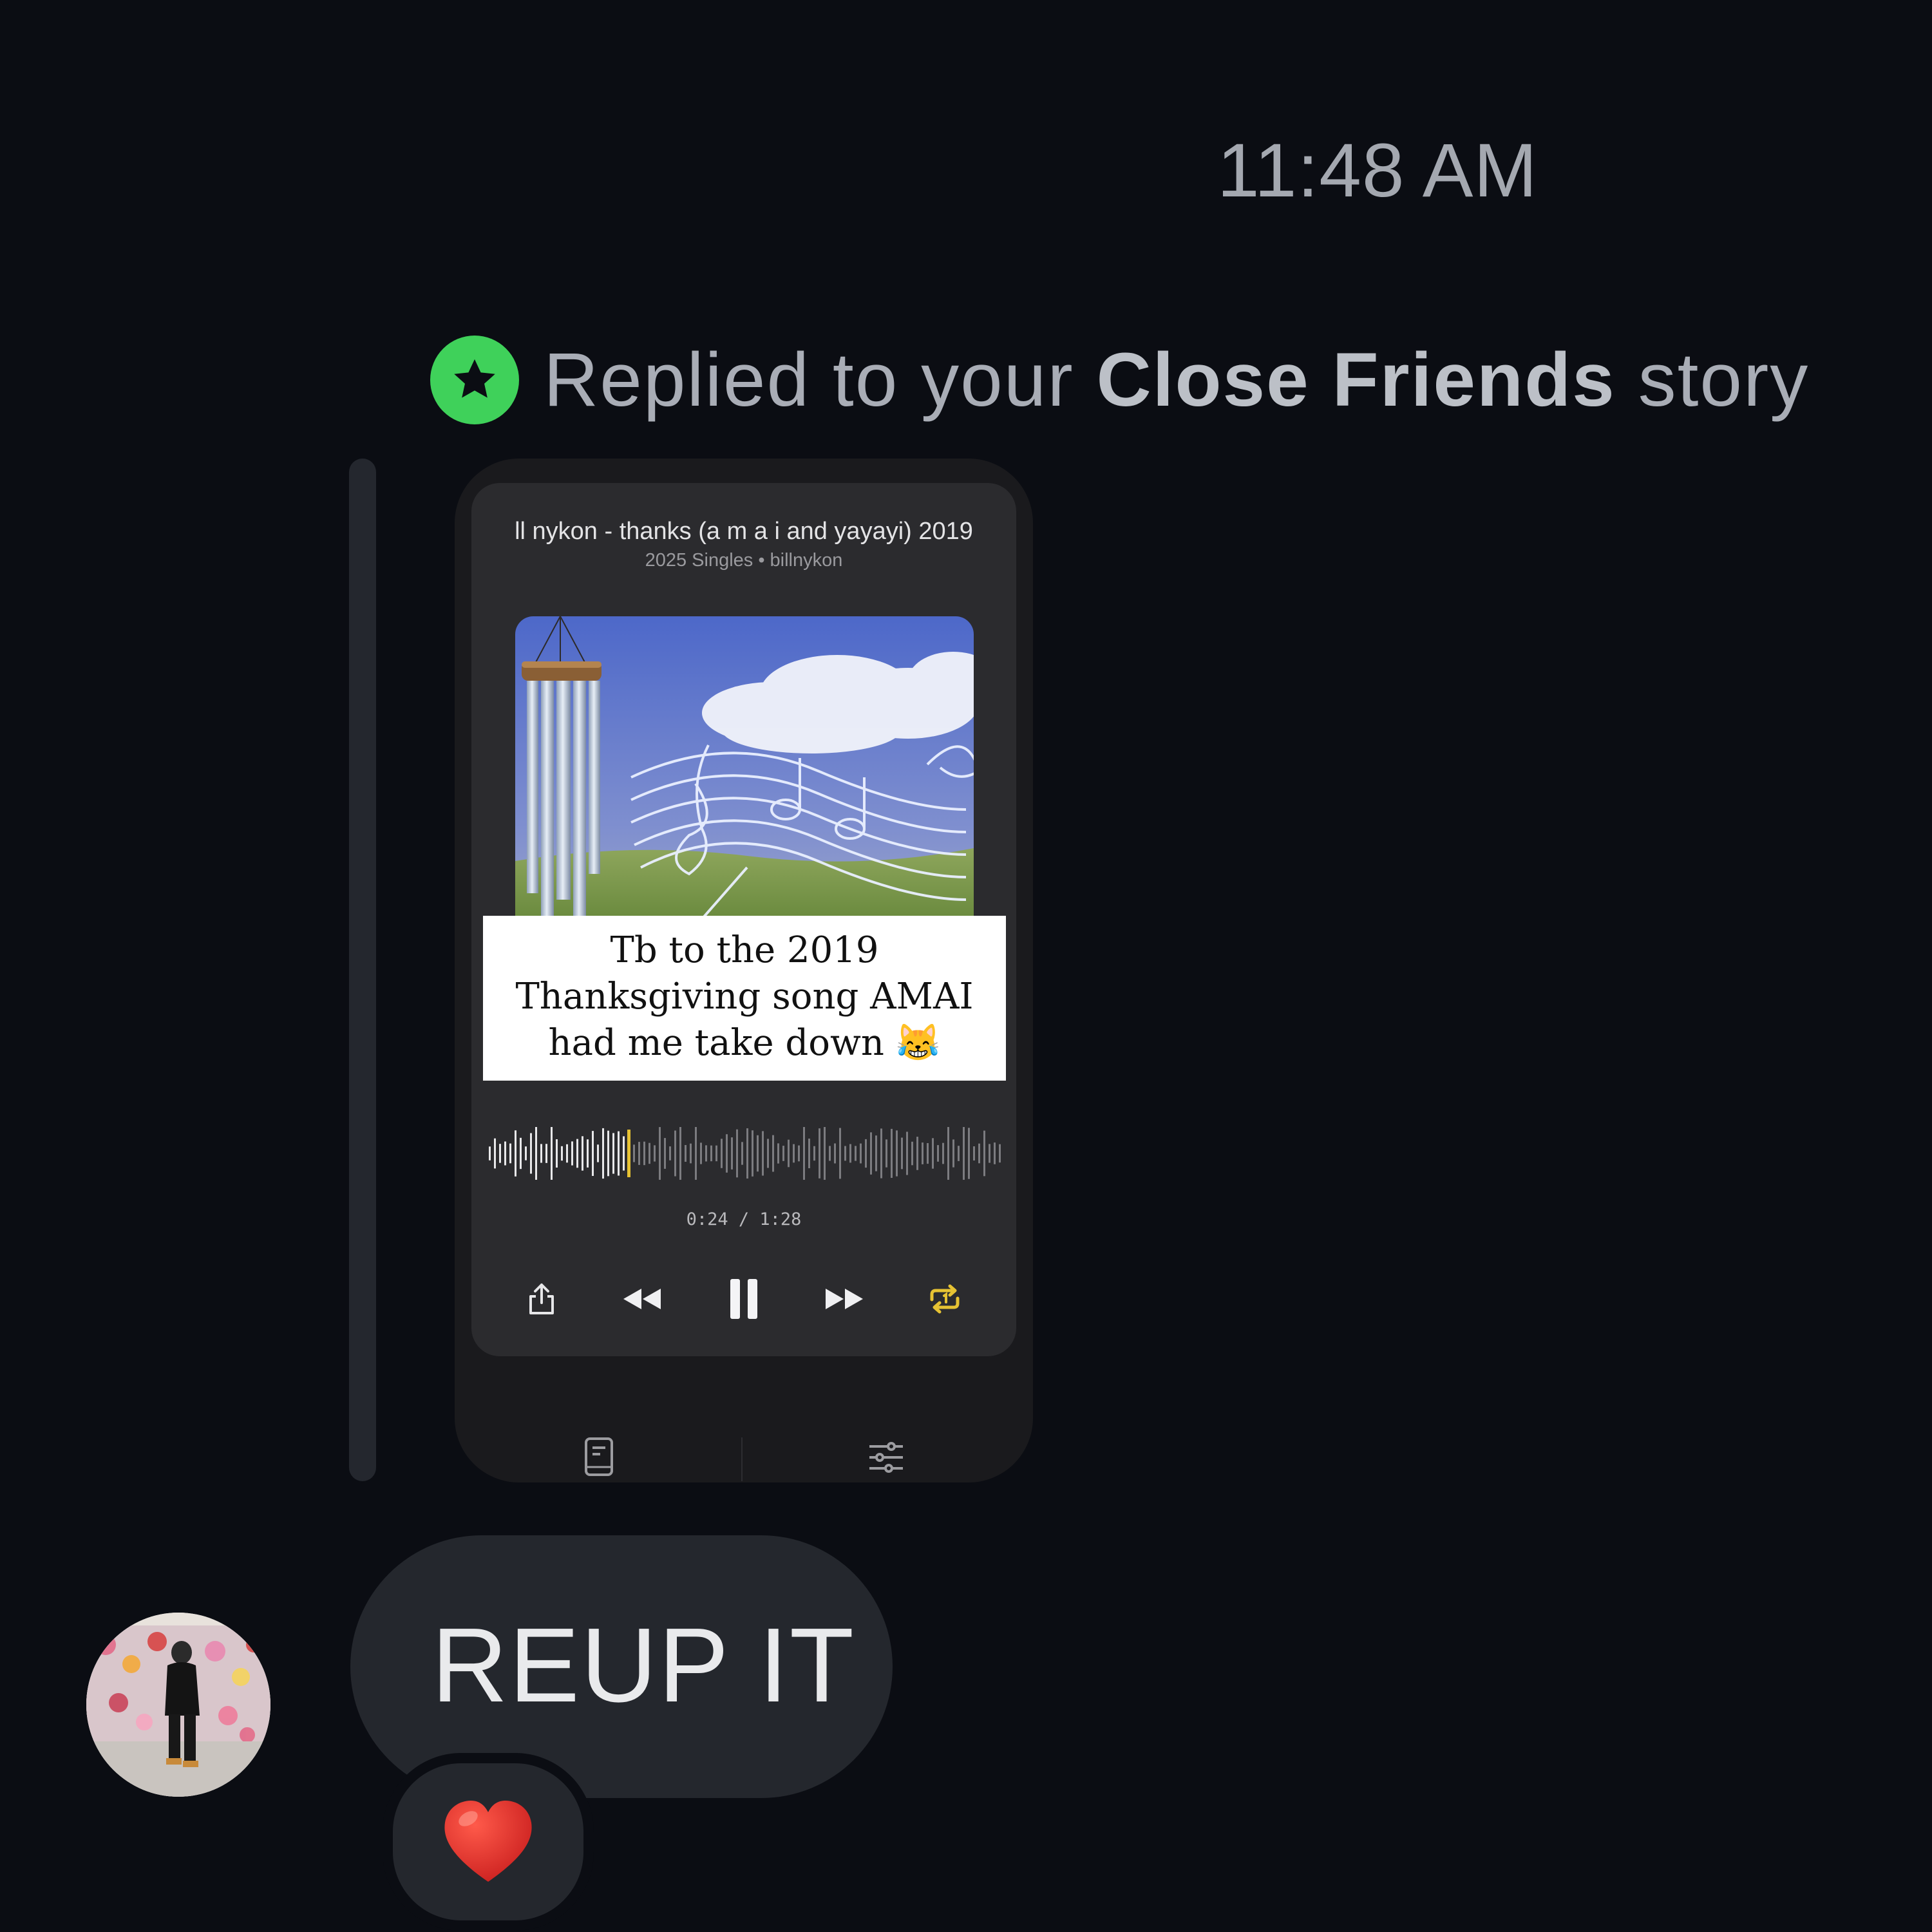  I want to click on lyrics-button, so click(599, 1457).